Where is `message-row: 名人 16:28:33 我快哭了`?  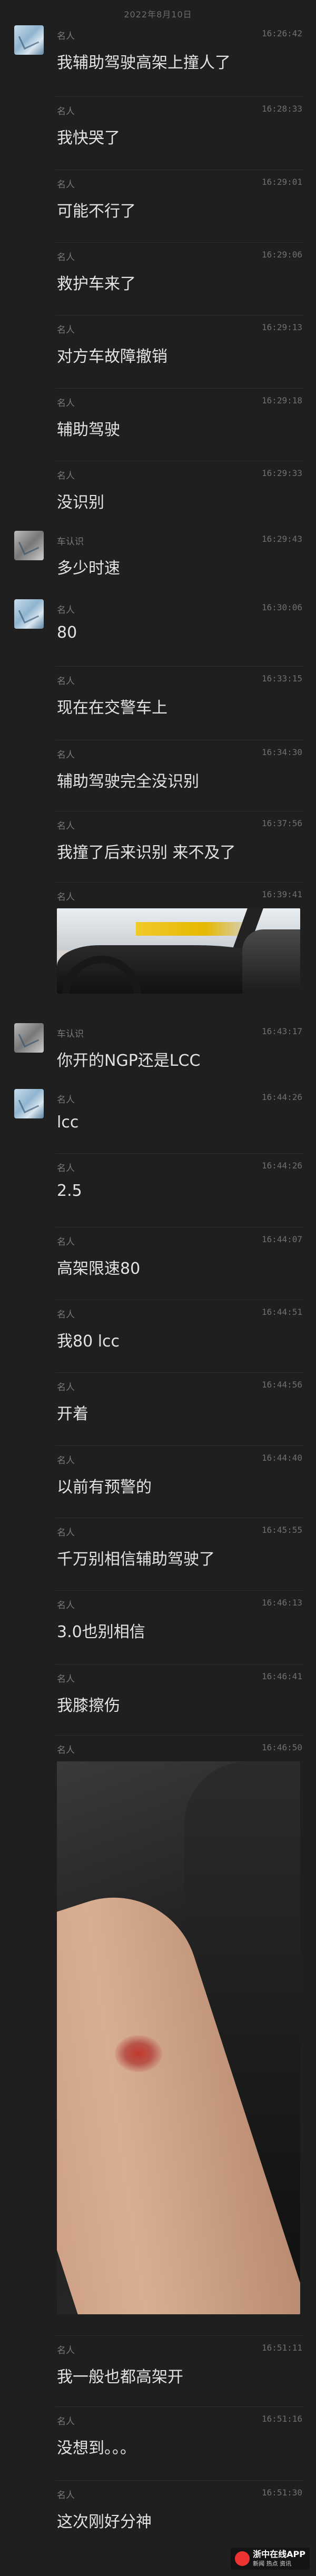 message-row: 名人 16:28:33 我快哭了 is located at coordinates (158, 131).